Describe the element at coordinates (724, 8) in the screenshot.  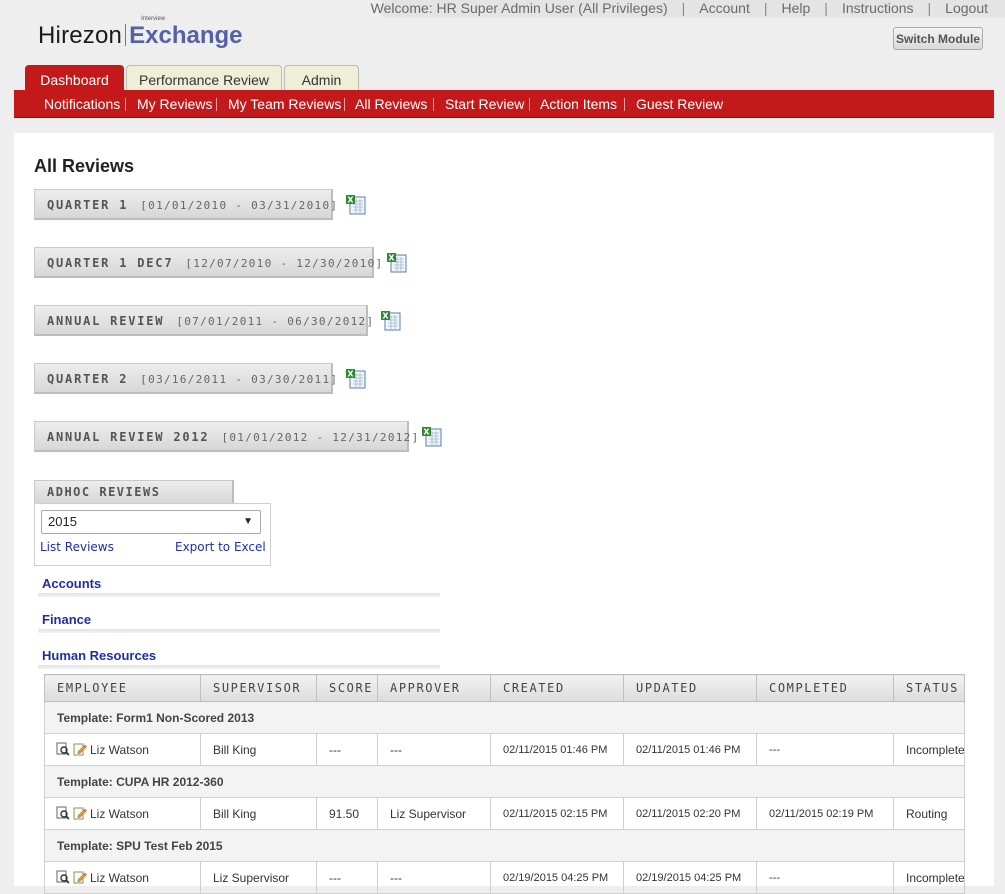
I see `account-link: Account` at that location.